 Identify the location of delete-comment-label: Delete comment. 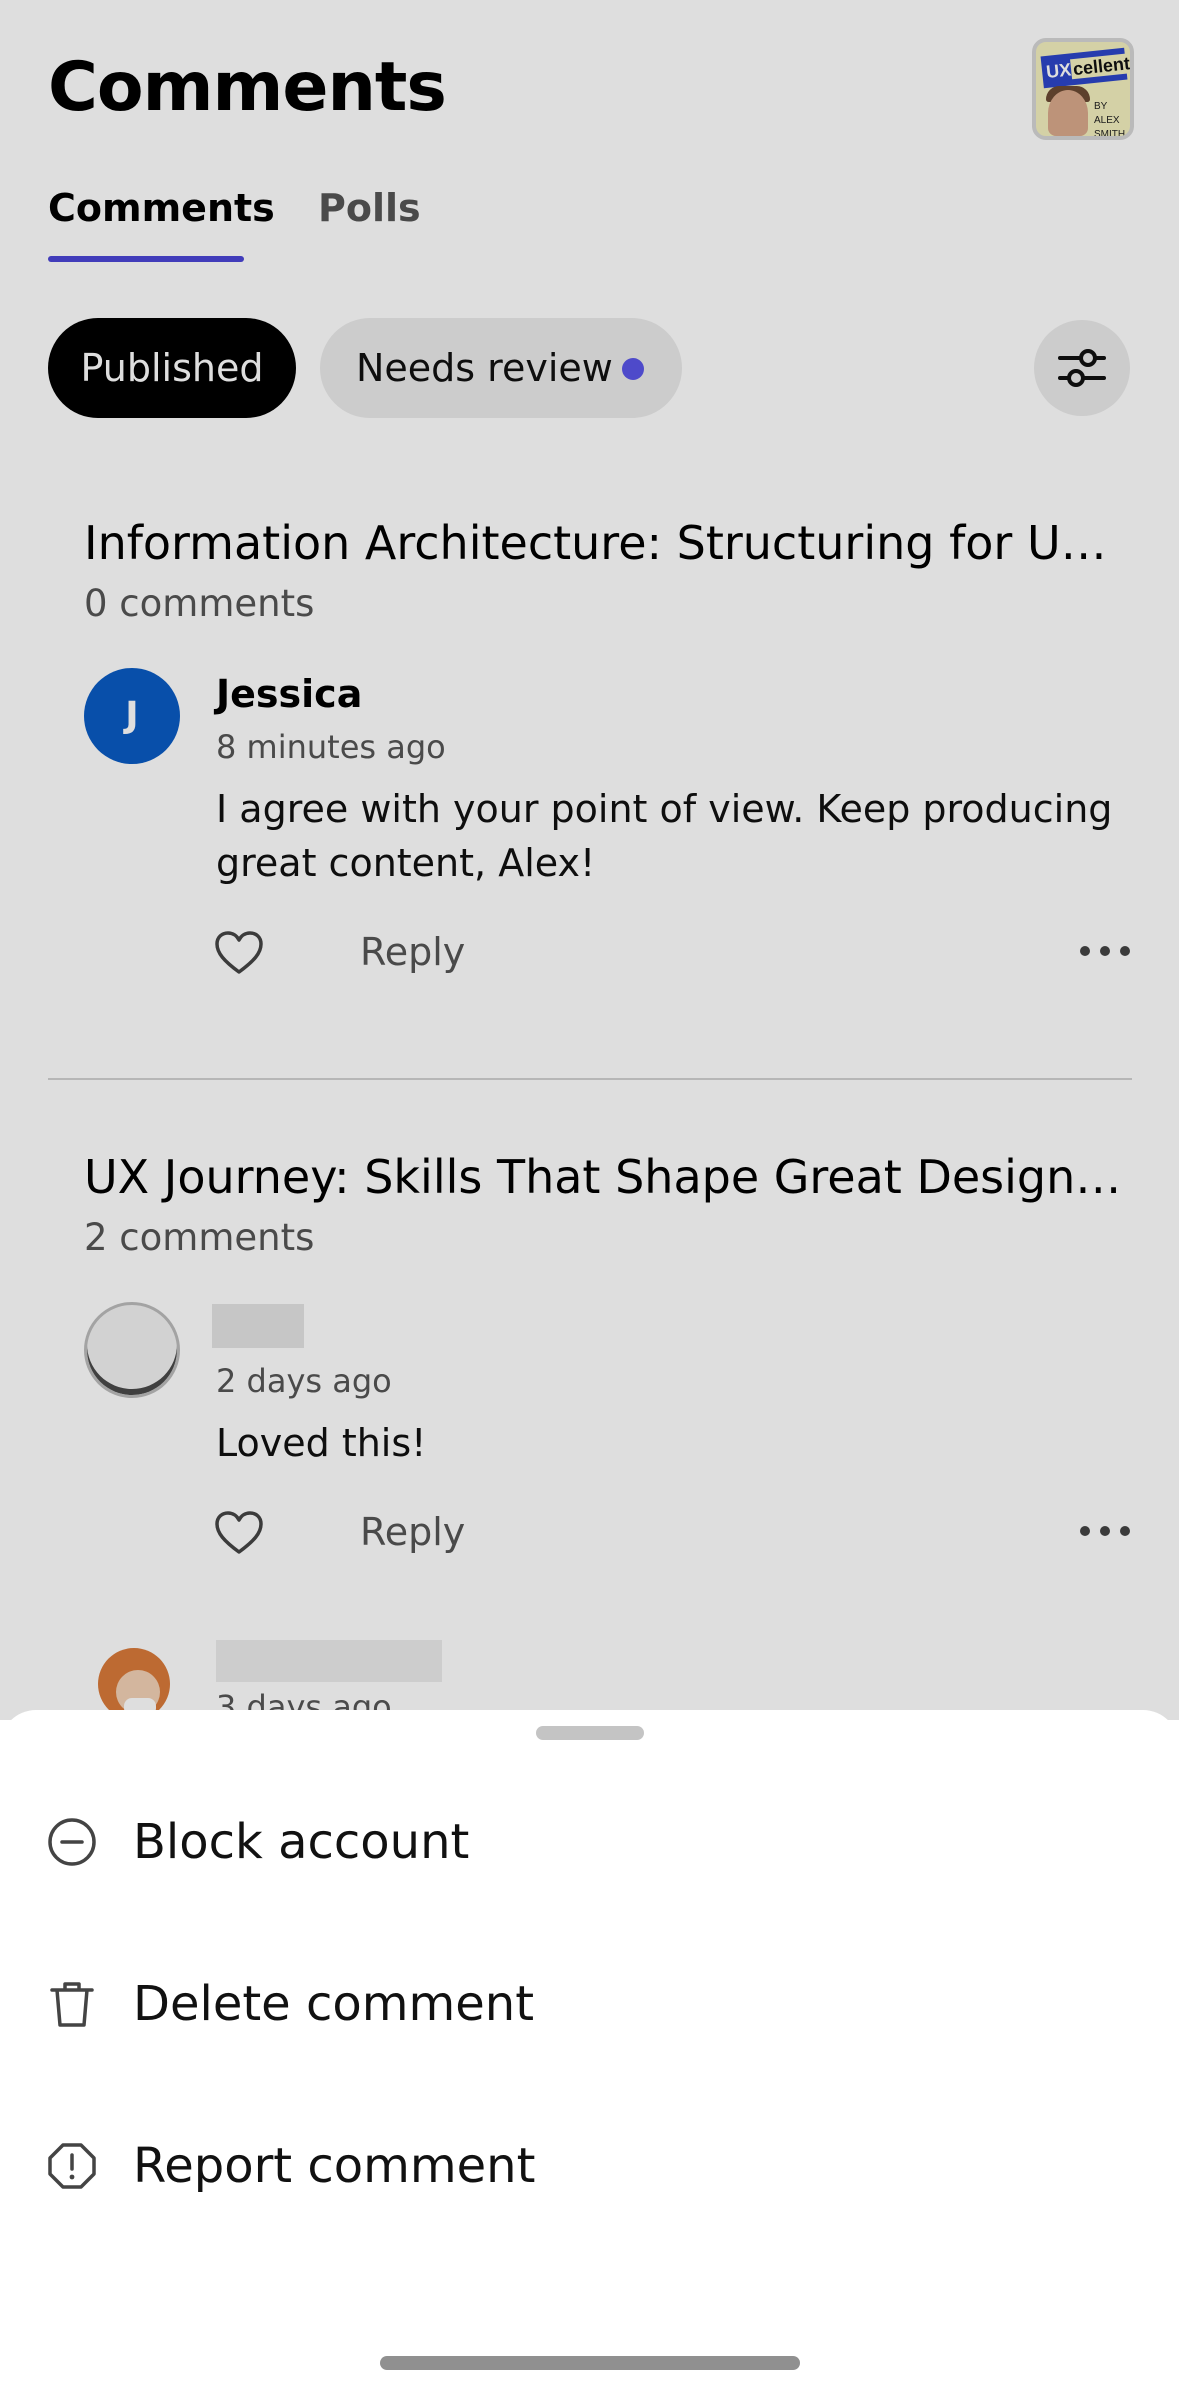
(334, 2004).